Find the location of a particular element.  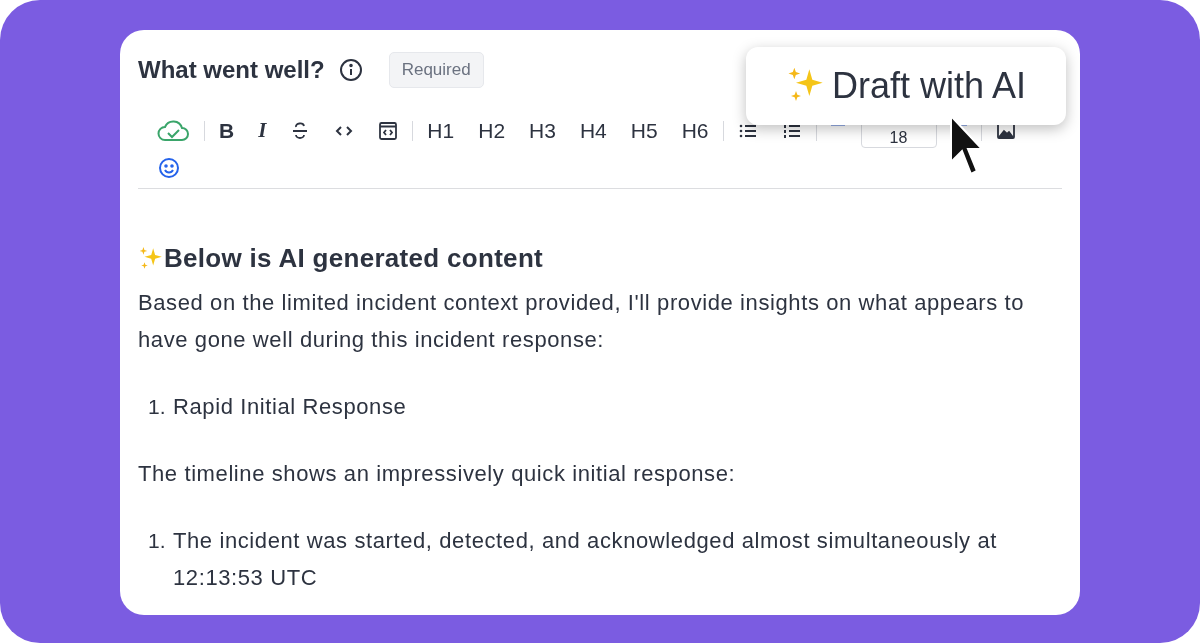

list-item-text: The incident was started, detected, and acknowledged almost simultaneously at 12:13:53 UTC is located at coordinates (585, 559).